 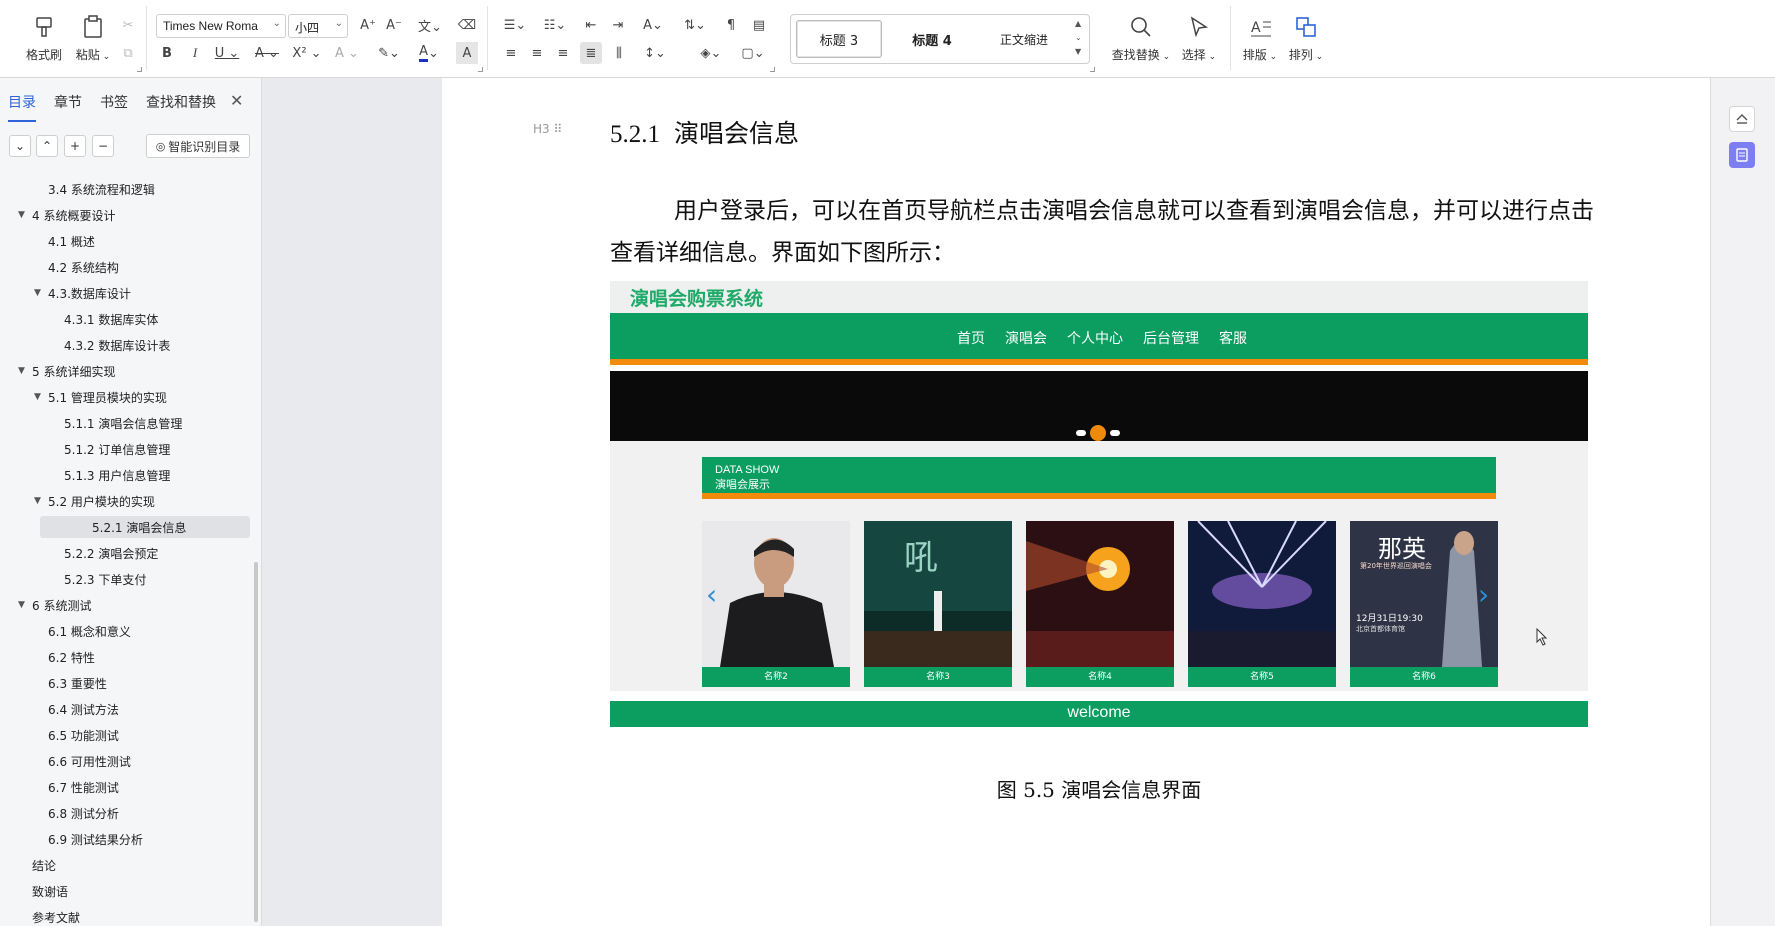 I want to click on style-heading4: 标题 4, so click(x=932, y=39).